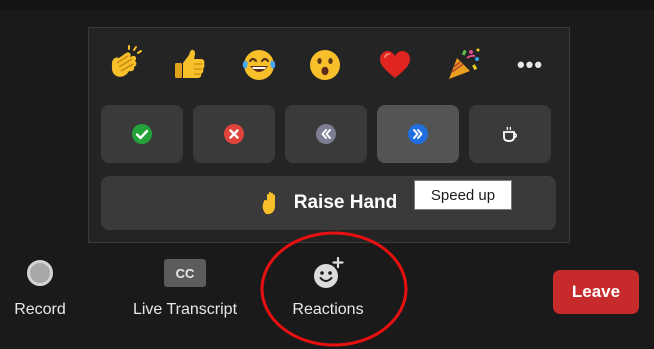  I want to click on fast-forward-icon, so click(418, 134).